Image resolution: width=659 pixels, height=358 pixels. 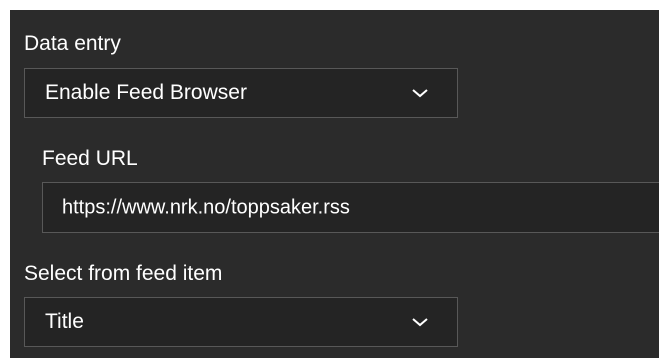 I want to click on data-entry-selected-value: Enable Feed Browser, so click(x=146, y=92).